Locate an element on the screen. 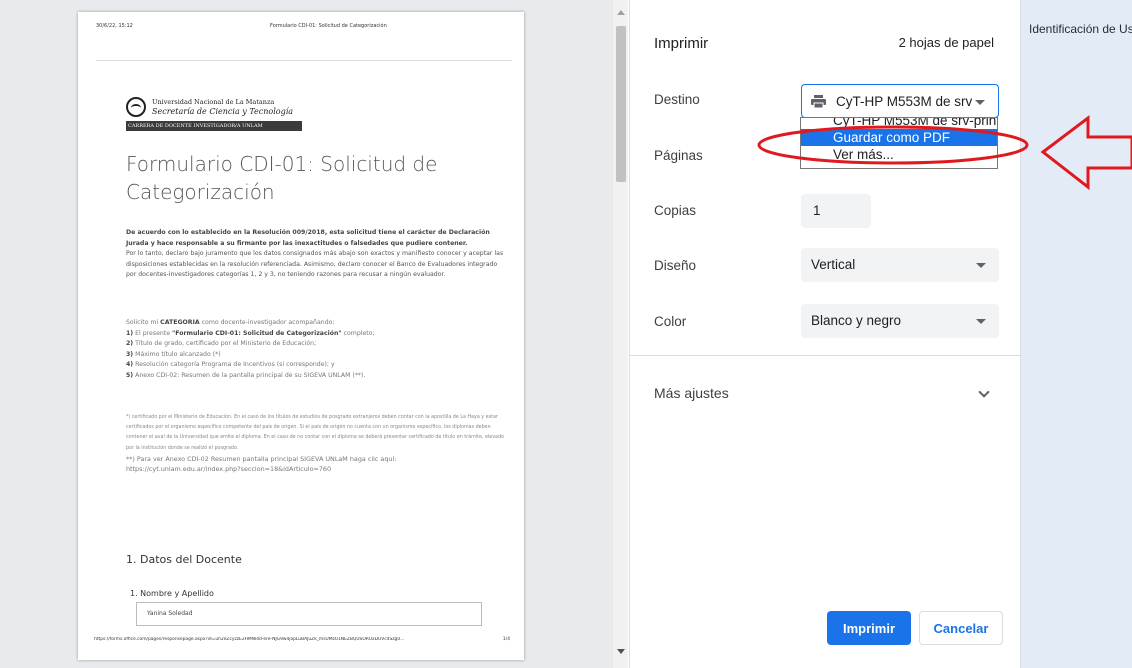  sheet-count: 2 hojas de papel is located at coordinates (946, 42).